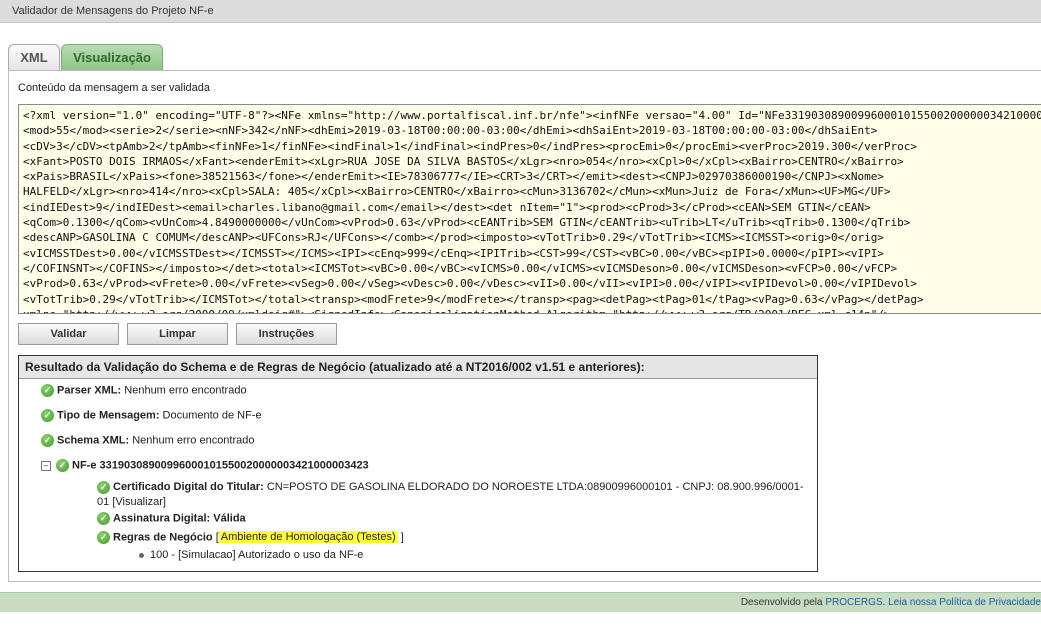 The width and height of the screenshot is (1041, 627). Describe the element at coordinates (162, 518) in the screenshot. I see `signature-label: Assinatura Digital:` at that location.